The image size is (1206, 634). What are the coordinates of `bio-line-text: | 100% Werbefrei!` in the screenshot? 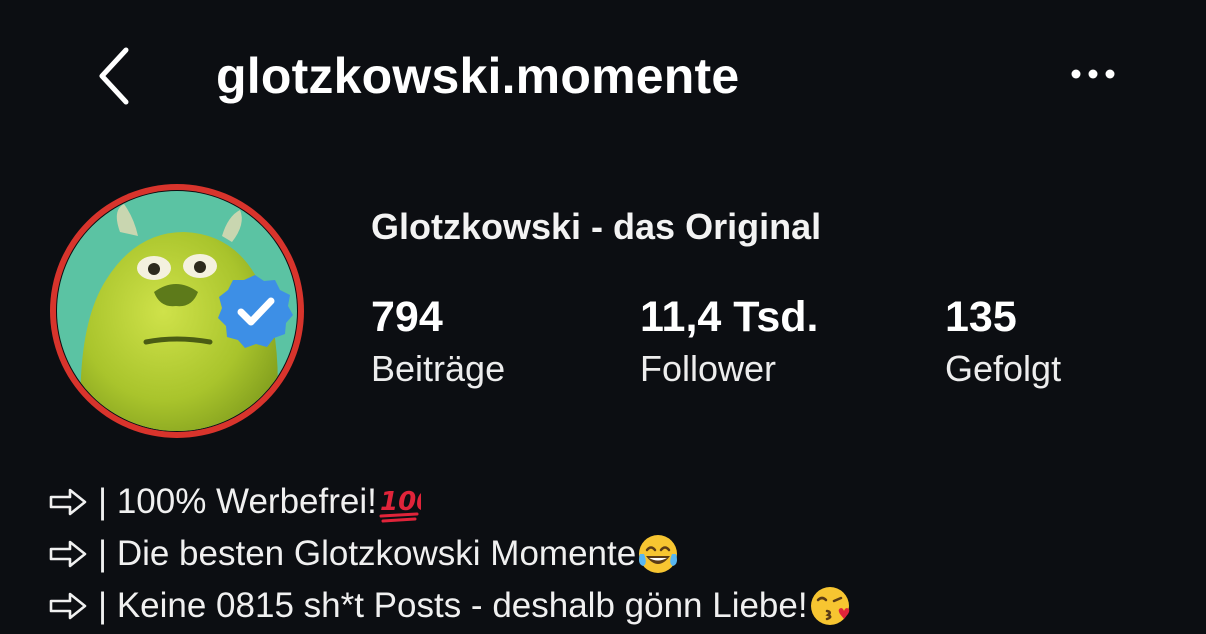 It's located at (237, 501).